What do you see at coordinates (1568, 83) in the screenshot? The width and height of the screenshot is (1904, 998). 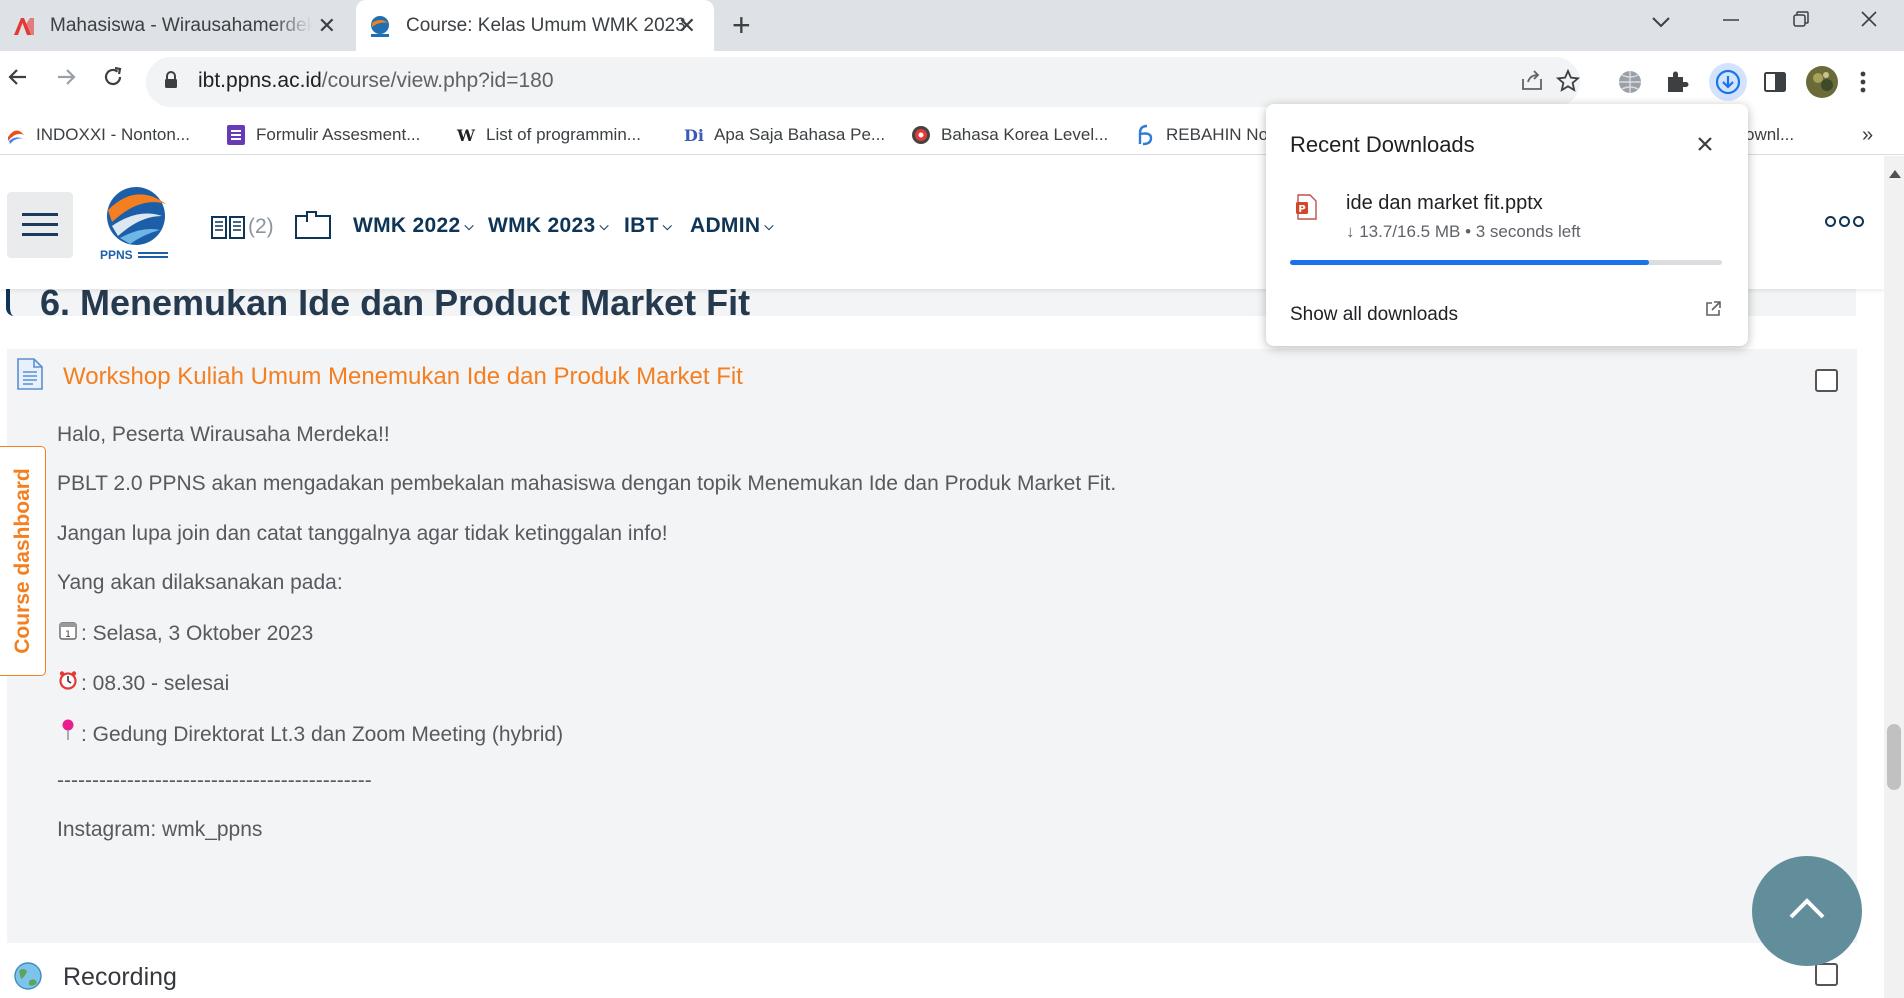 I see `bookmark-star-icon` at bounding box center [1568, 83].